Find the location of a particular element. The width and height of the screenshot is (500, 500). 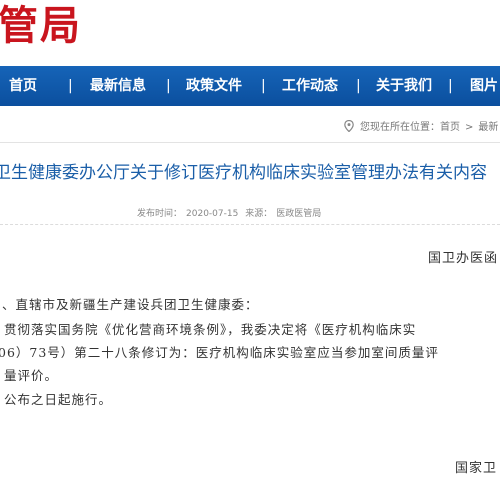

divider is located at coordinates (250, 142).